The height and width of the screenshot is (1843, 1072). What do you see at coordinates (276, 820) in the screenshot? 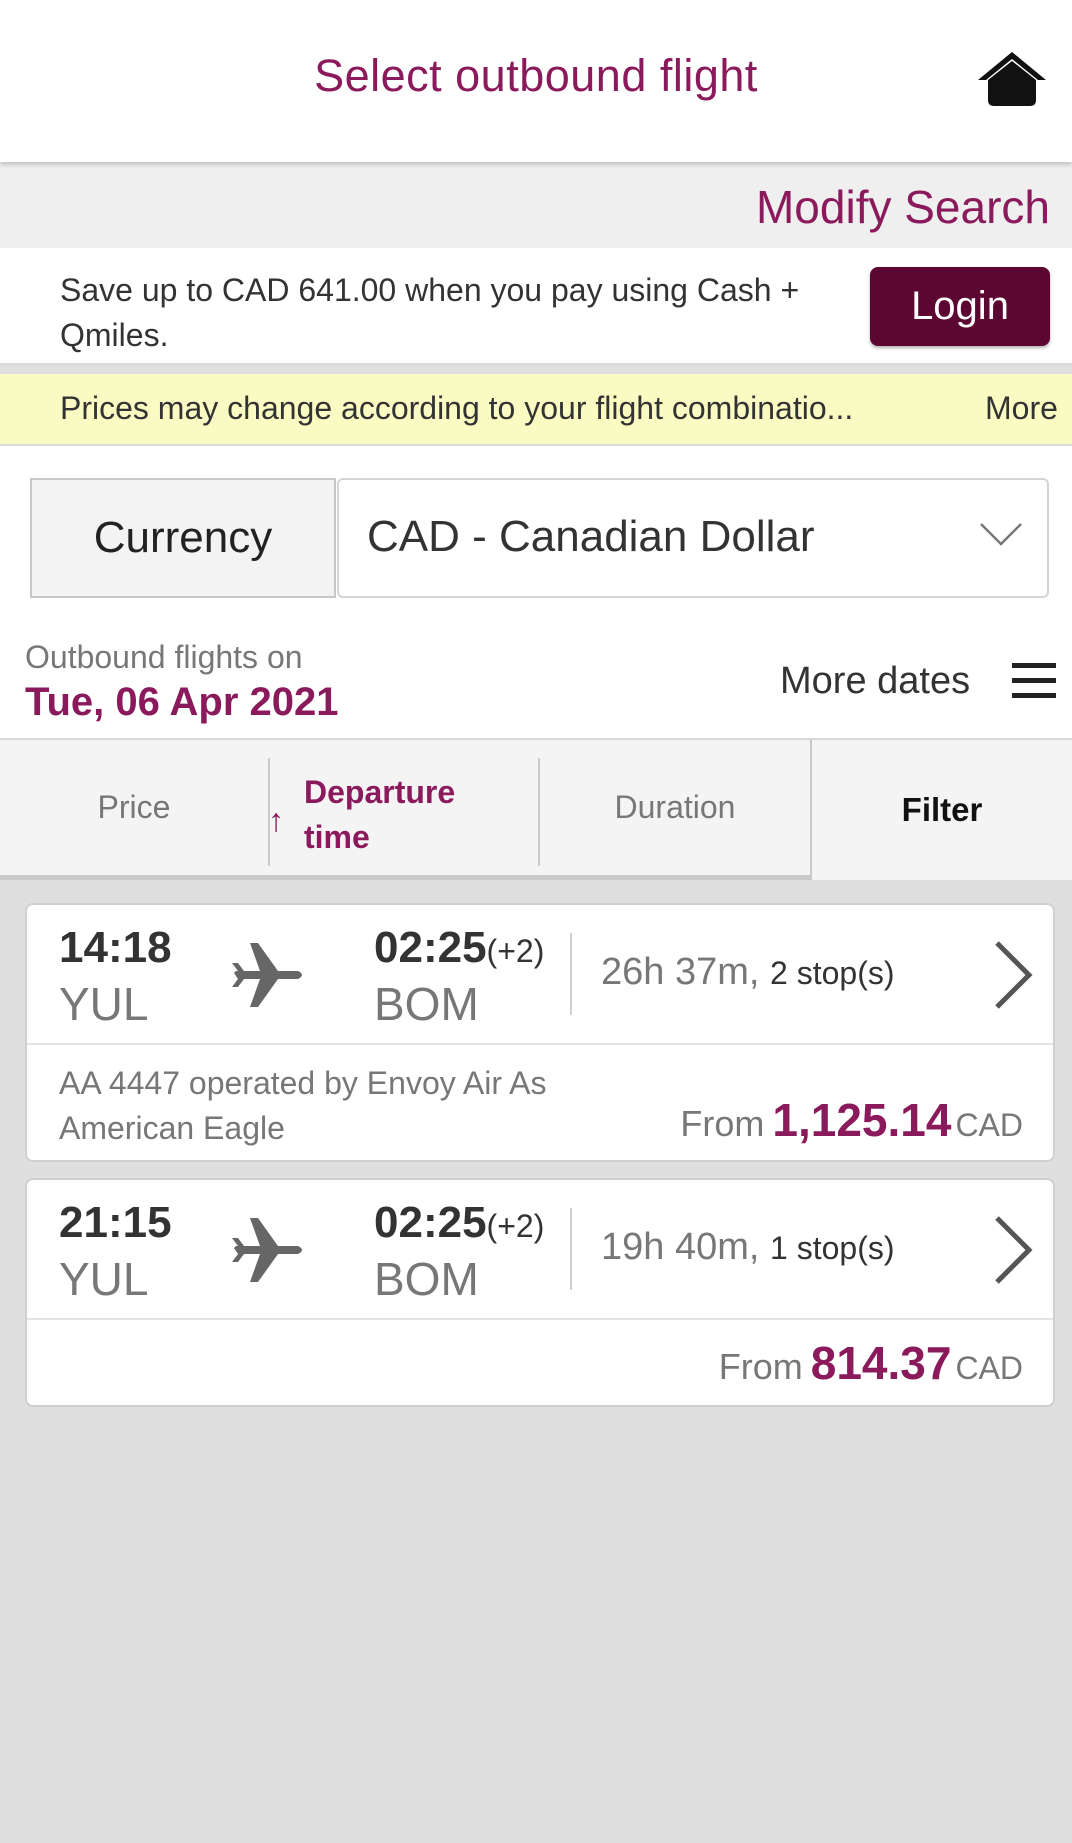
I see `sort-ascending-icon: ↑` at bounding box center [276, 820].